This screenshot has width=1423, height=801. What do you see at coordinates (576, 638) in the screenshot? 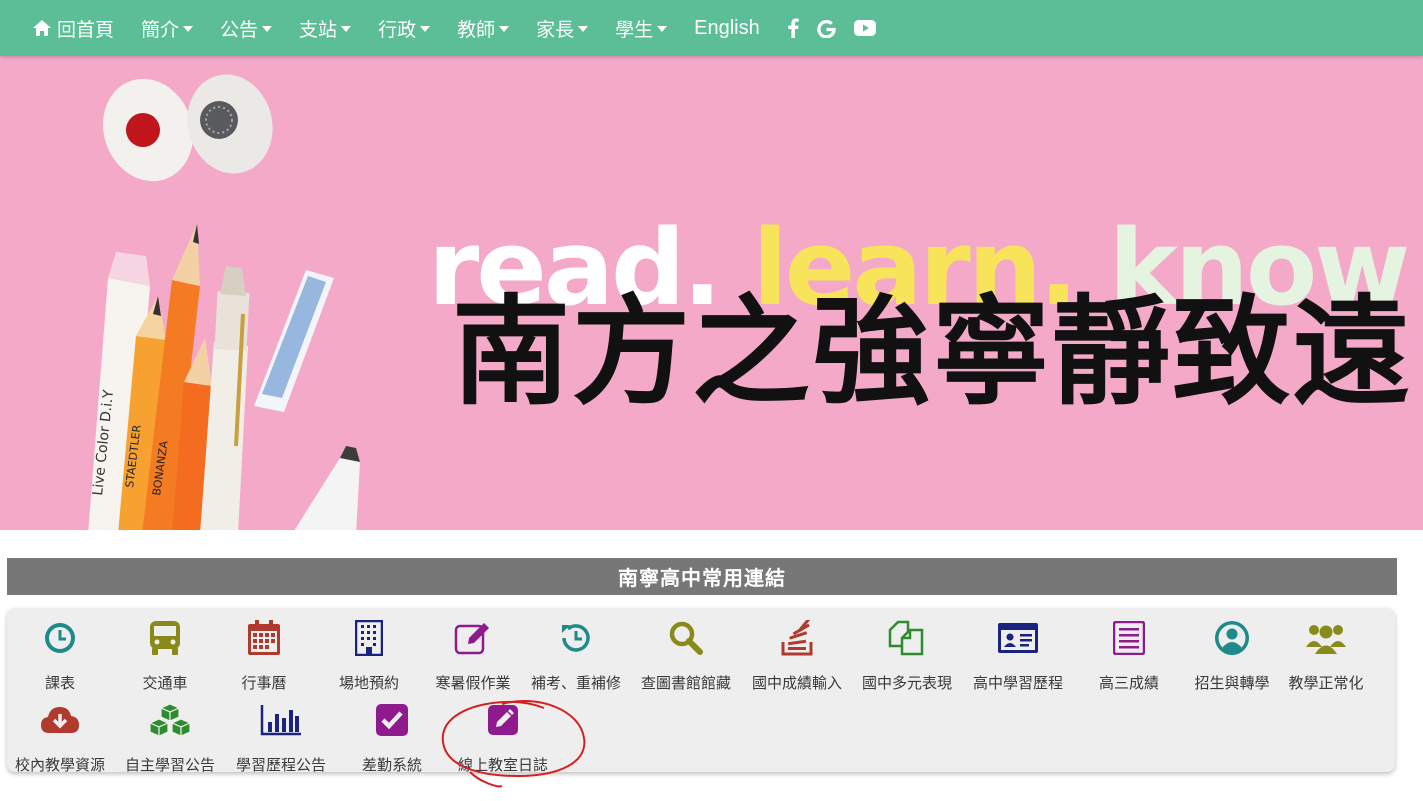
I see `history-icon` at bounding box center [576, 638].